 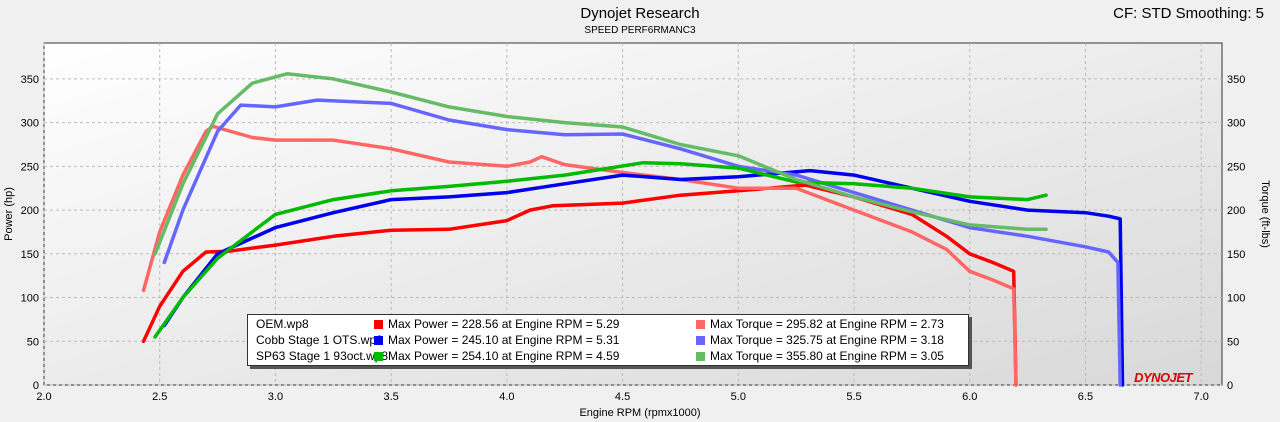 I want to click on y2-tick-label: 300, so click(x=1236, y=124).